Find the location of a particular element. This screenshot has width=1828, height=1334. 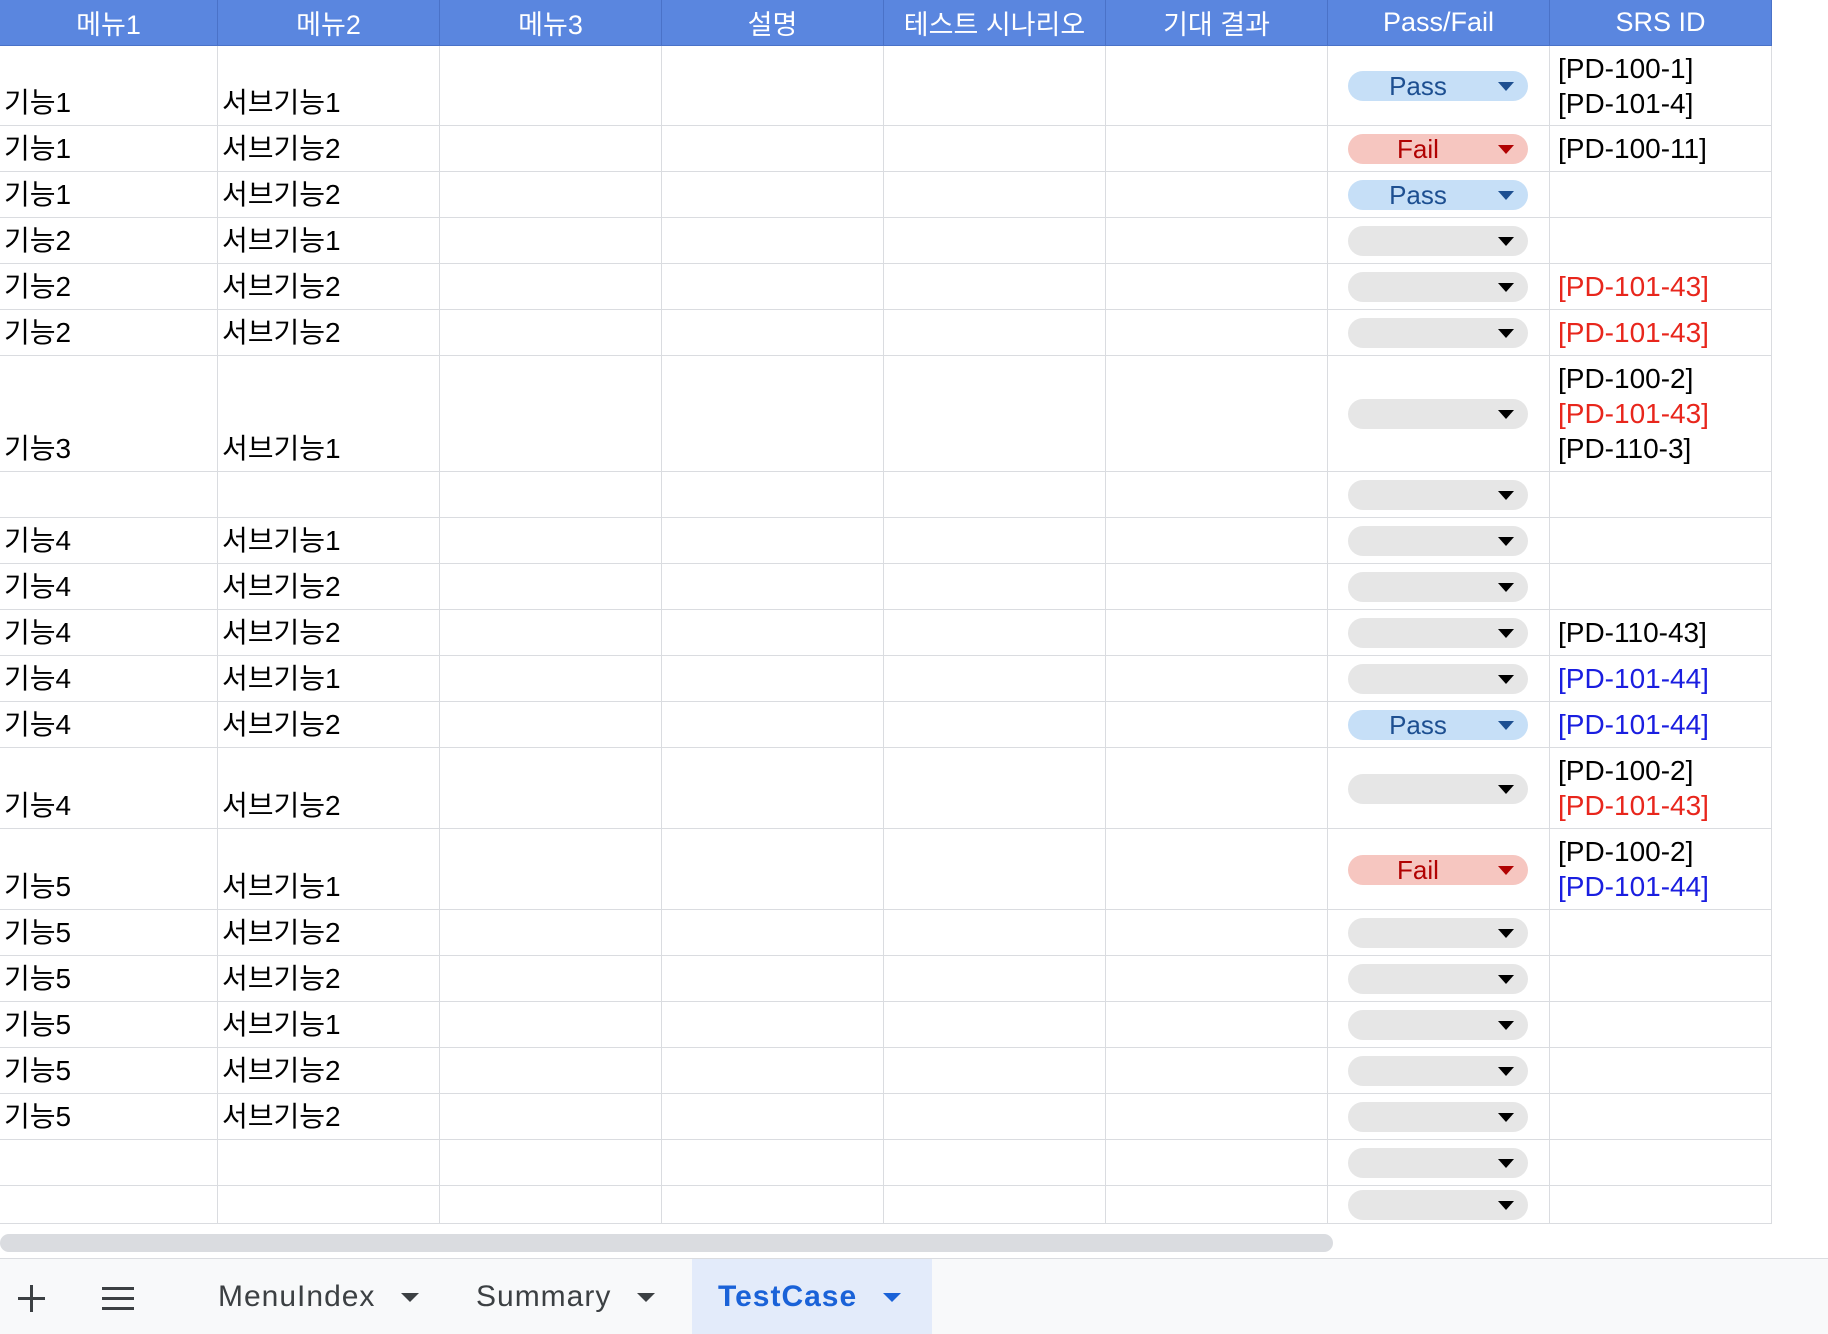

tab-testcase: TestCase is located at coordinates (812, 1296).